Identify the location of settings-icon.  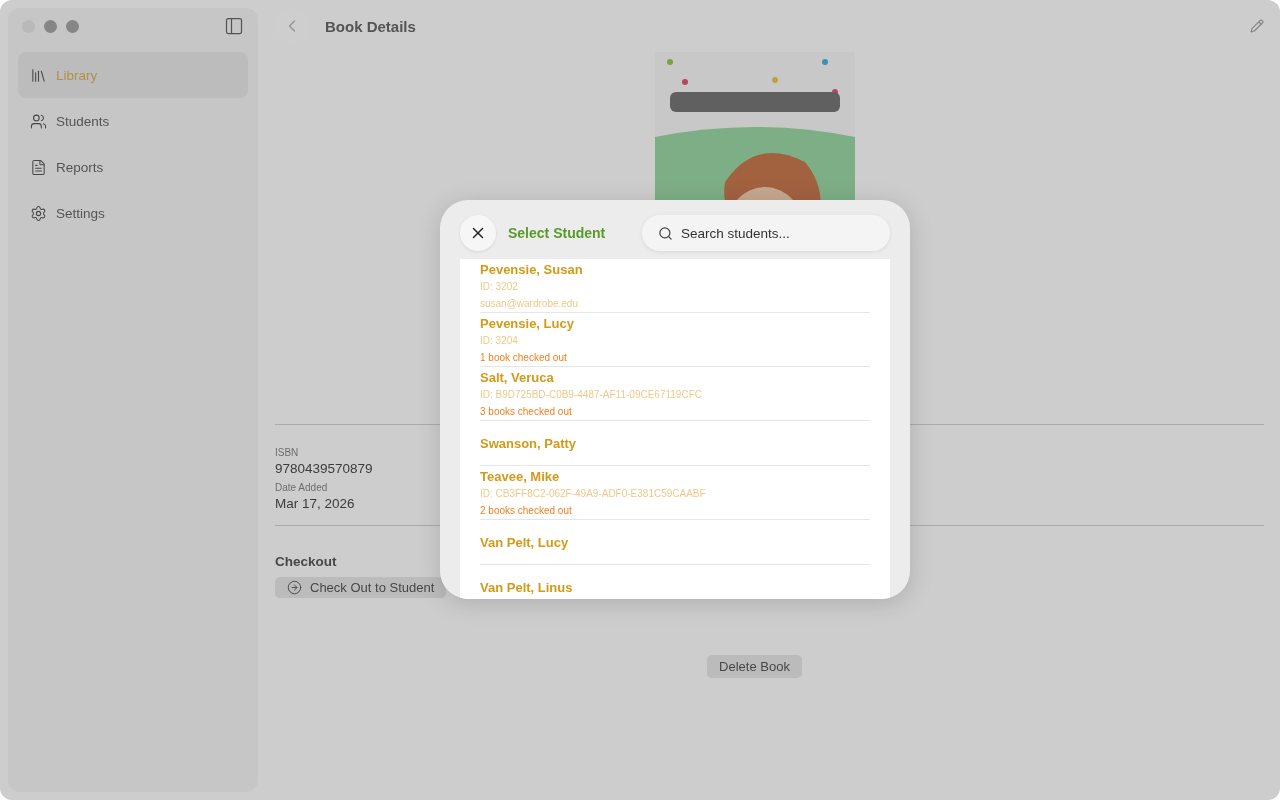
(38, 213).